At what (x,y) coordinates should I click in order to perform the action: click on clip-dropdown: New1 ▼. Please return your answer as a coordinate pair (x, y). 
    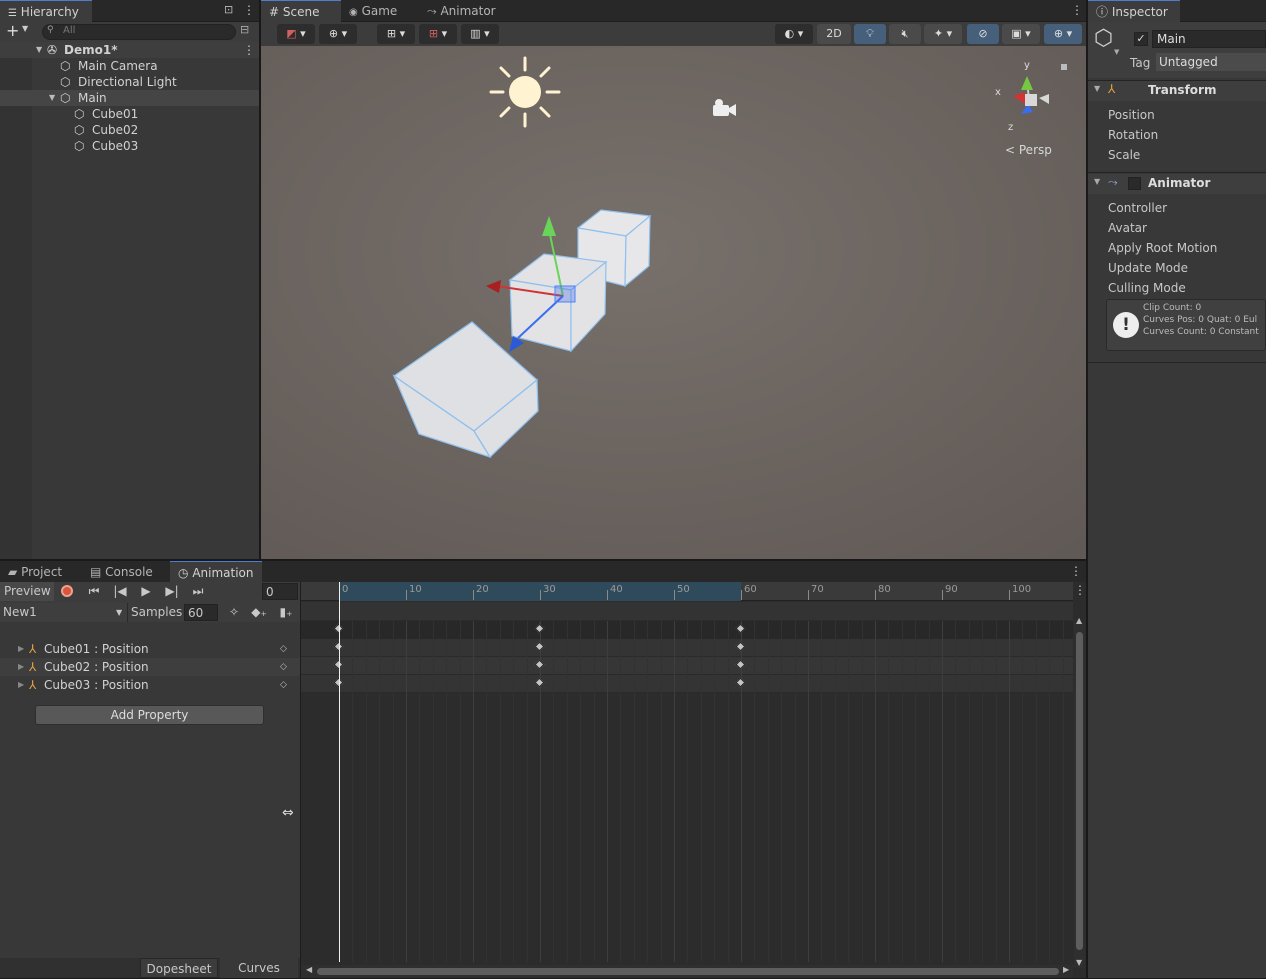
    Looking at the image, I should click on (64, 612).